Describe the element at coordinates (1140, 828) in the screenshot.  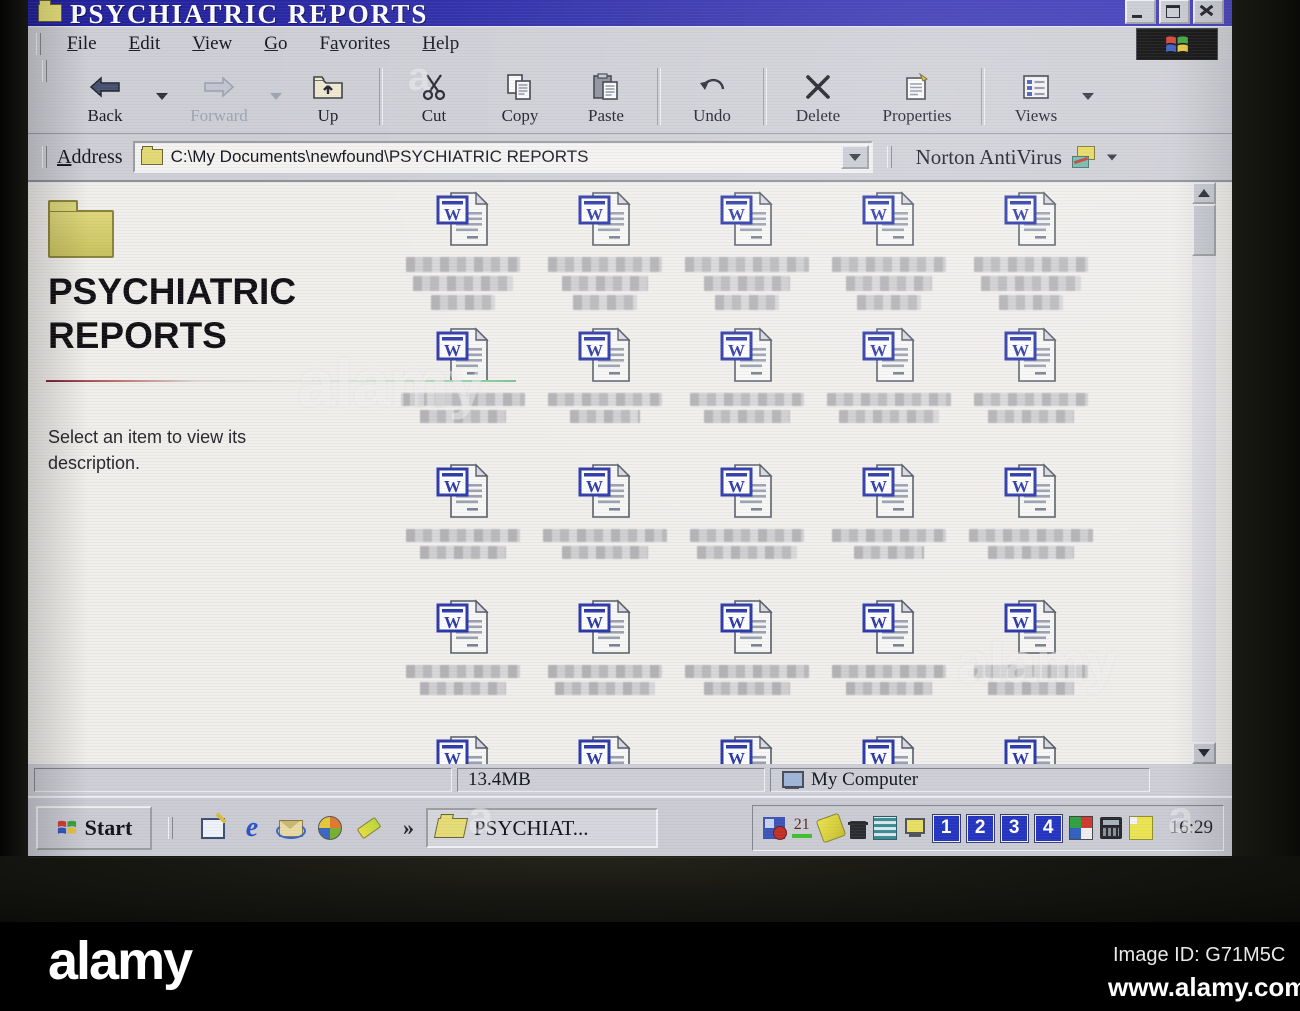
I see `notes-tray-icon` at that location.